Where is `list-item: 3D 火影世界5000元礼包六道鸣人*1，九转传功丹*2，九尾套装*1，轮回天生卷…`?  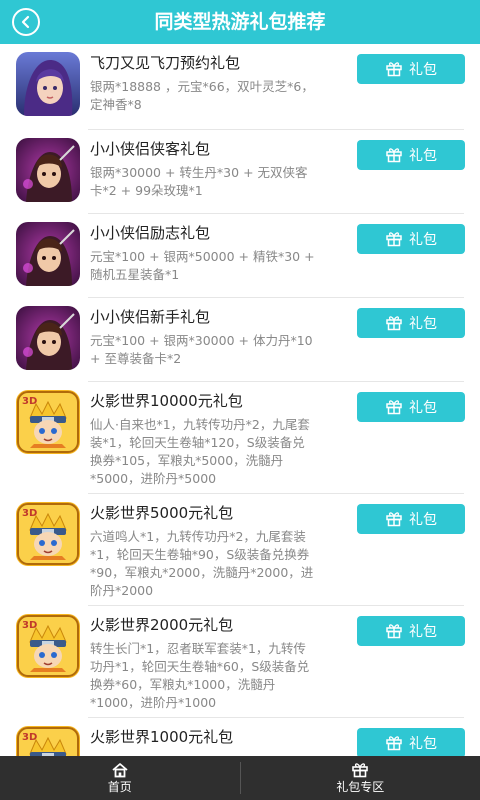 list-item: 3D 火影世界5000元礼包六道鸣人*1，九转传功丹*2，九尾套装*1，轮回天生卷… is located at coordinates (240, 550).